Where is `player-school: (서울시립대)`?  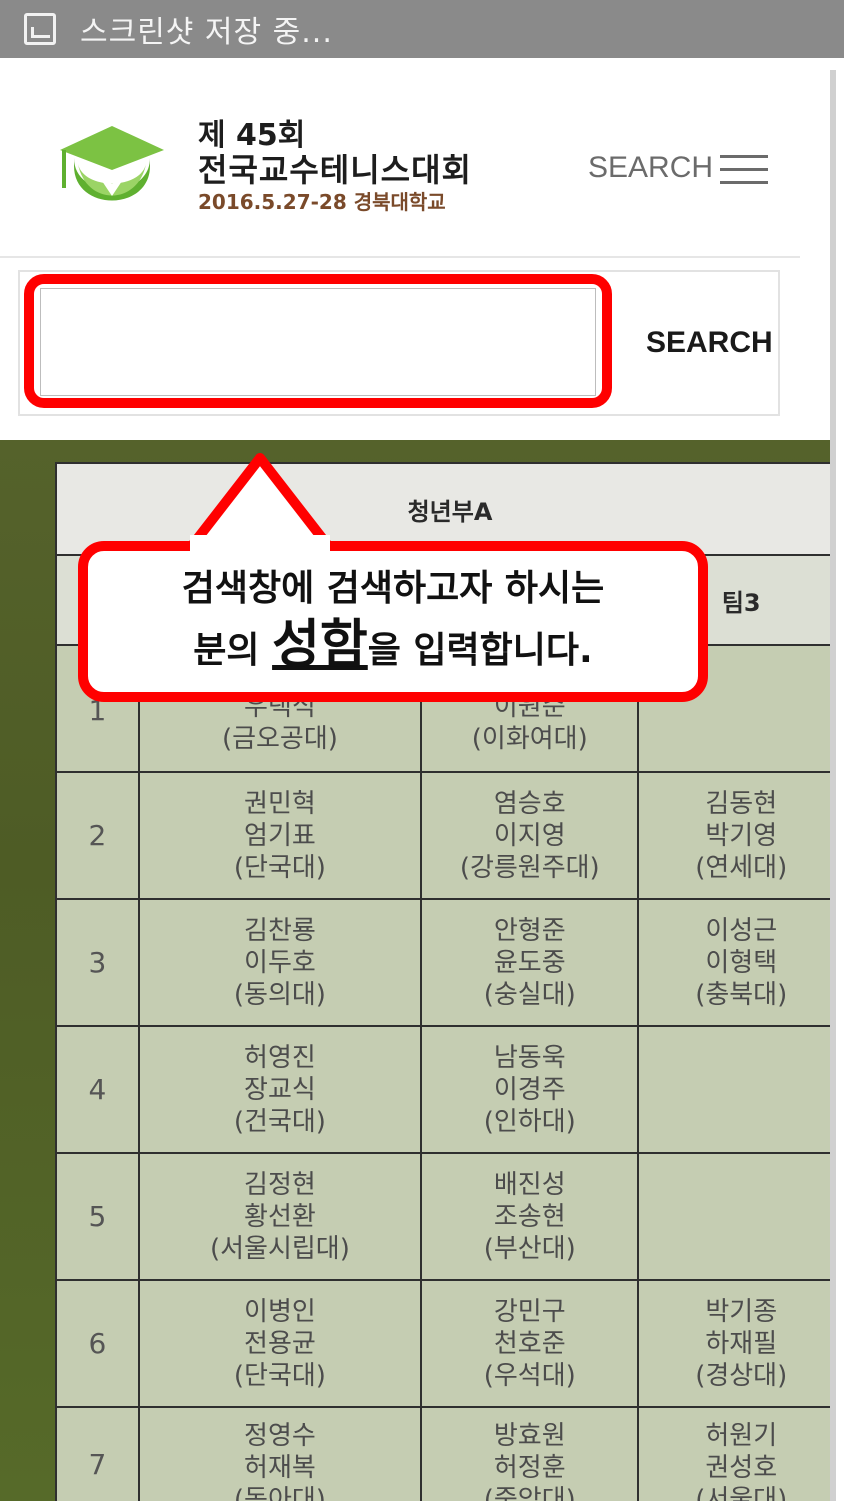 player-school: (서울시립대) is located at coordinates (279, 1248).